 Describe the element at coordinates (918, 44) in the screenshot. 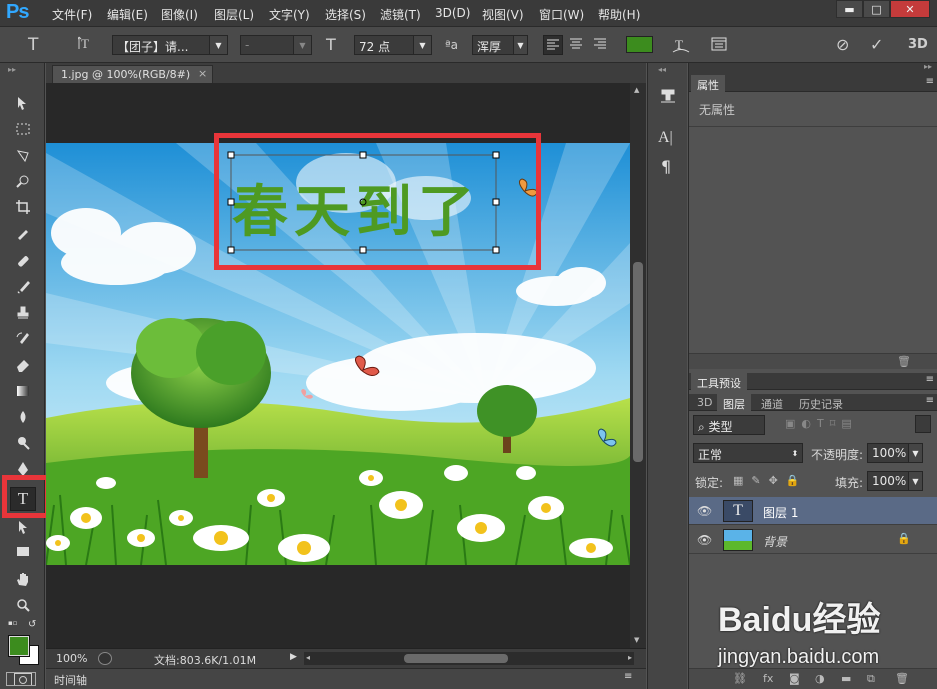

I see `3d-text-button: 3D` at that location.